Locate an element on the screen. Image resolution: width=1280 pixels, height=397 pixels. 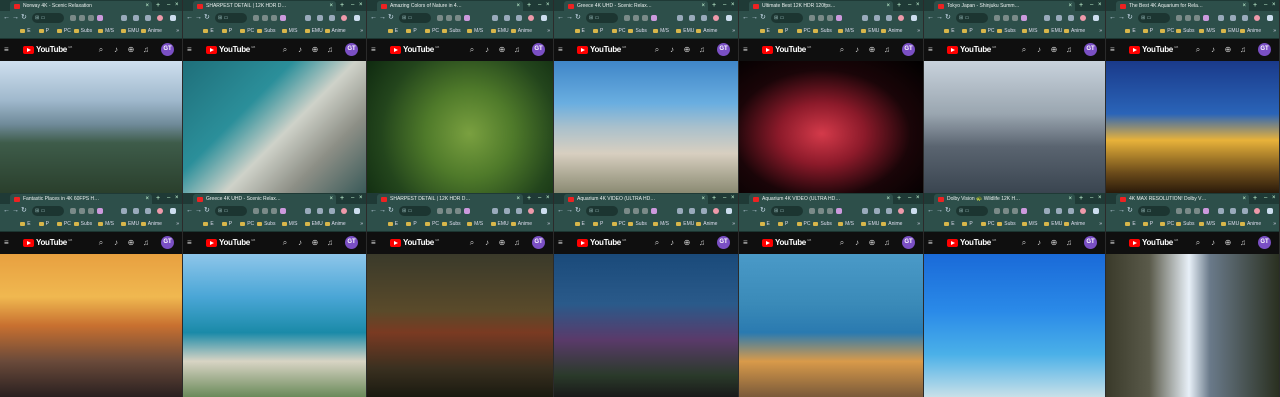
youtube-logo: YouTube GB is located at coordinates (1153, 242).